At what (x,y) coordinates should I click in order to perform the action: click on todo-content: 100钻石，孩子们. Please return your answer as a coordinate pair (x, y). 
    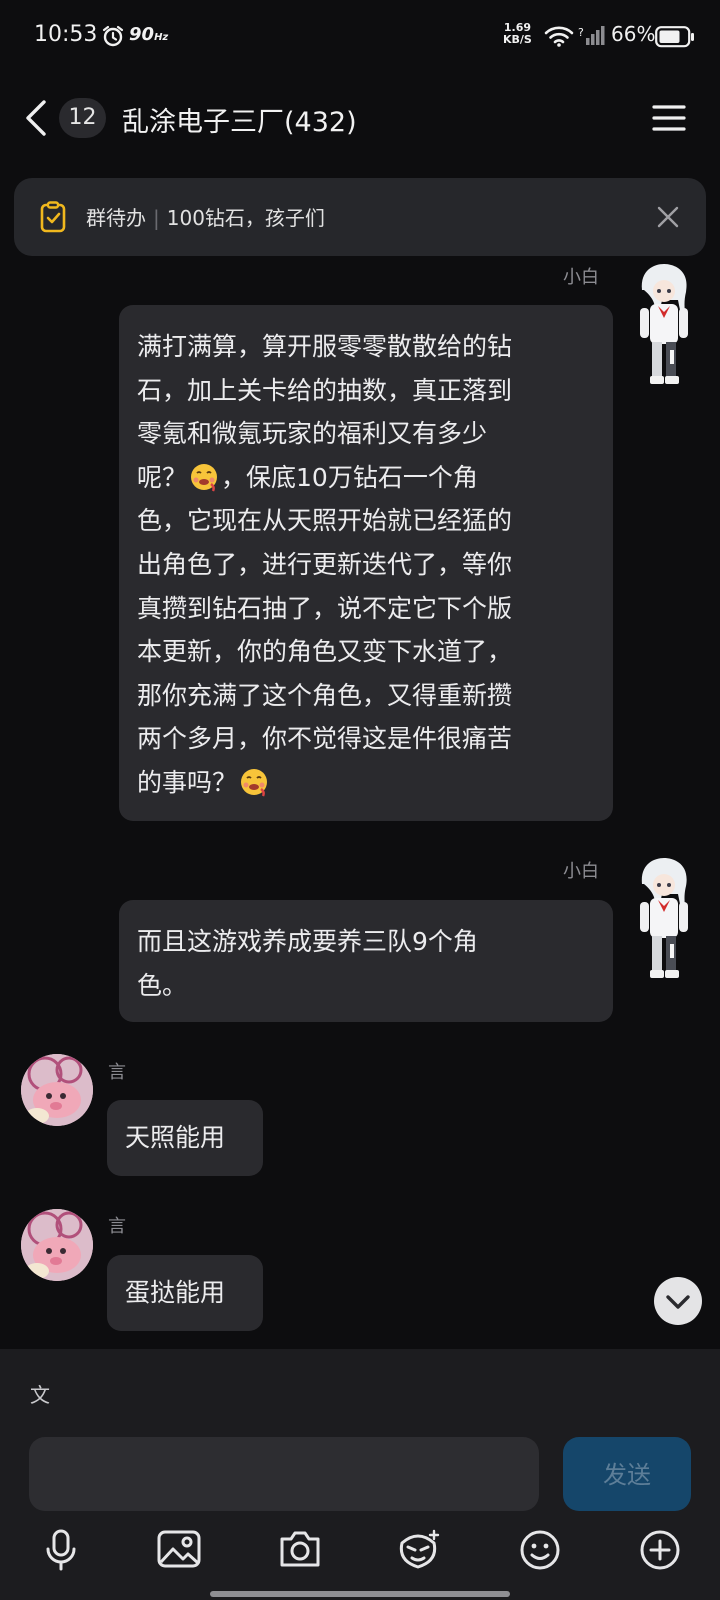
    Looking at the image, I should click on (245, 218).